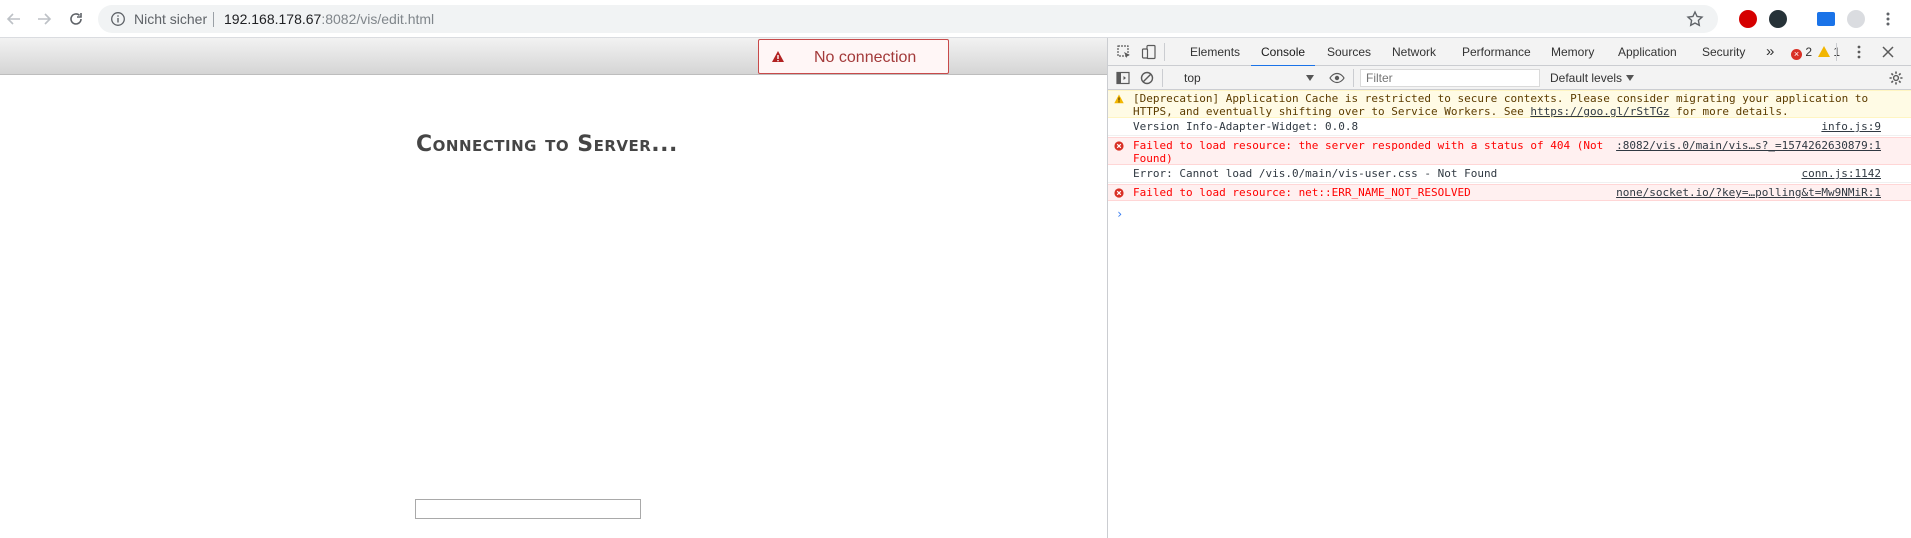  What do you see at coordinates (1414, 52) in the screenshot?
I see `tab-network: Network` at bounding box center [1414, 52].